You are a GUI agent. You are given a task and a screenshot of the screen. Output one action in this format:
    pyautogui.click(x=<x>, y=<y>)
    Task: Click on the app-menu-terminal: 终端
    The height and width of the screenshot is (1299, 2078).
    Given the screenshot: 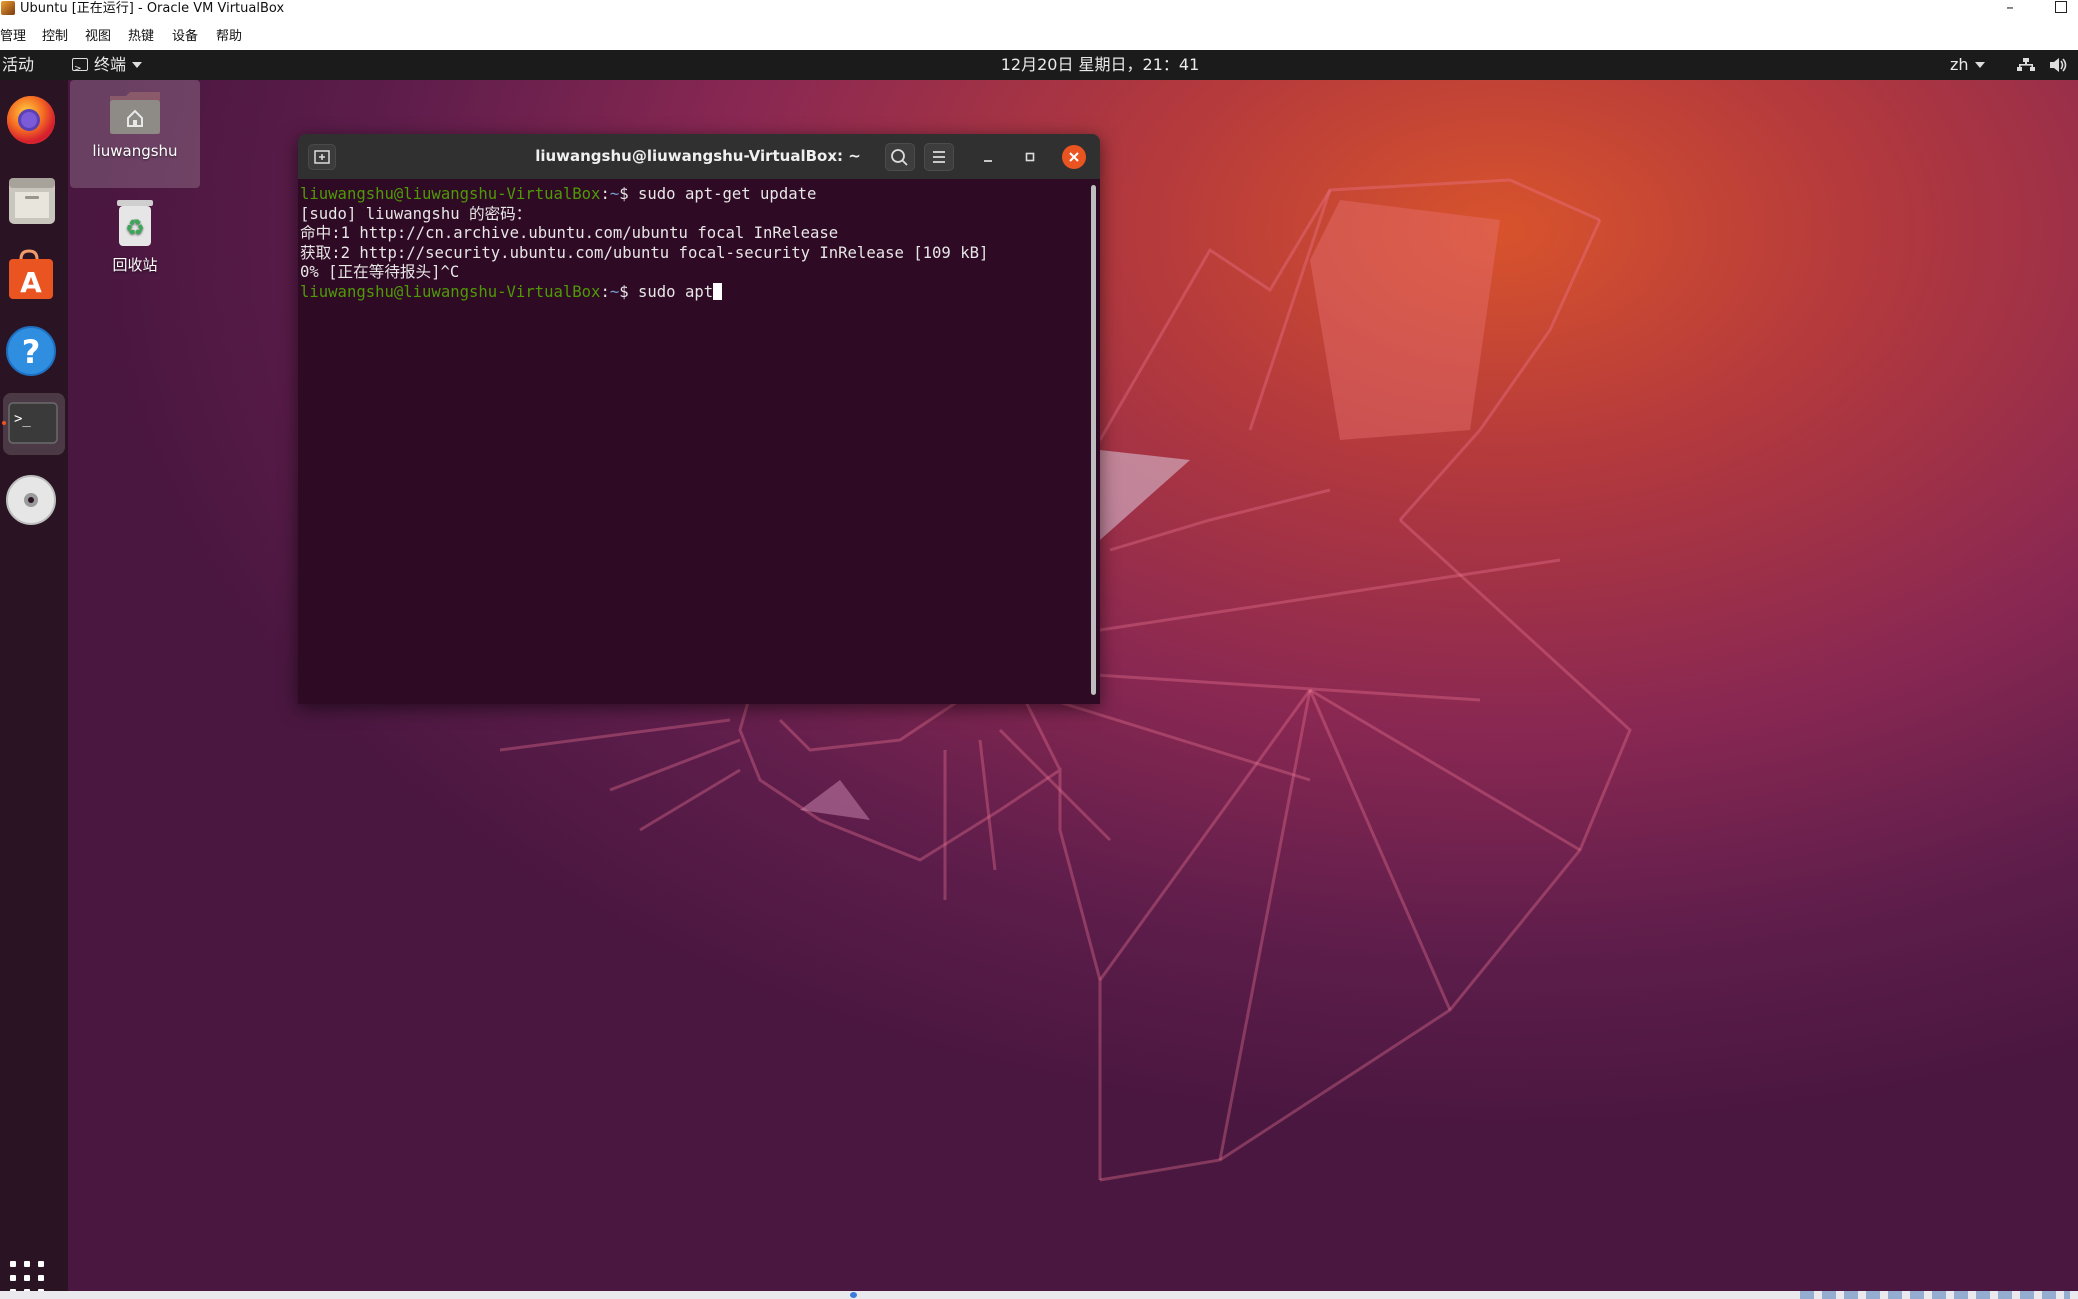 What is the action you would take?
    pyautogui.click(x=107, y=67)
    